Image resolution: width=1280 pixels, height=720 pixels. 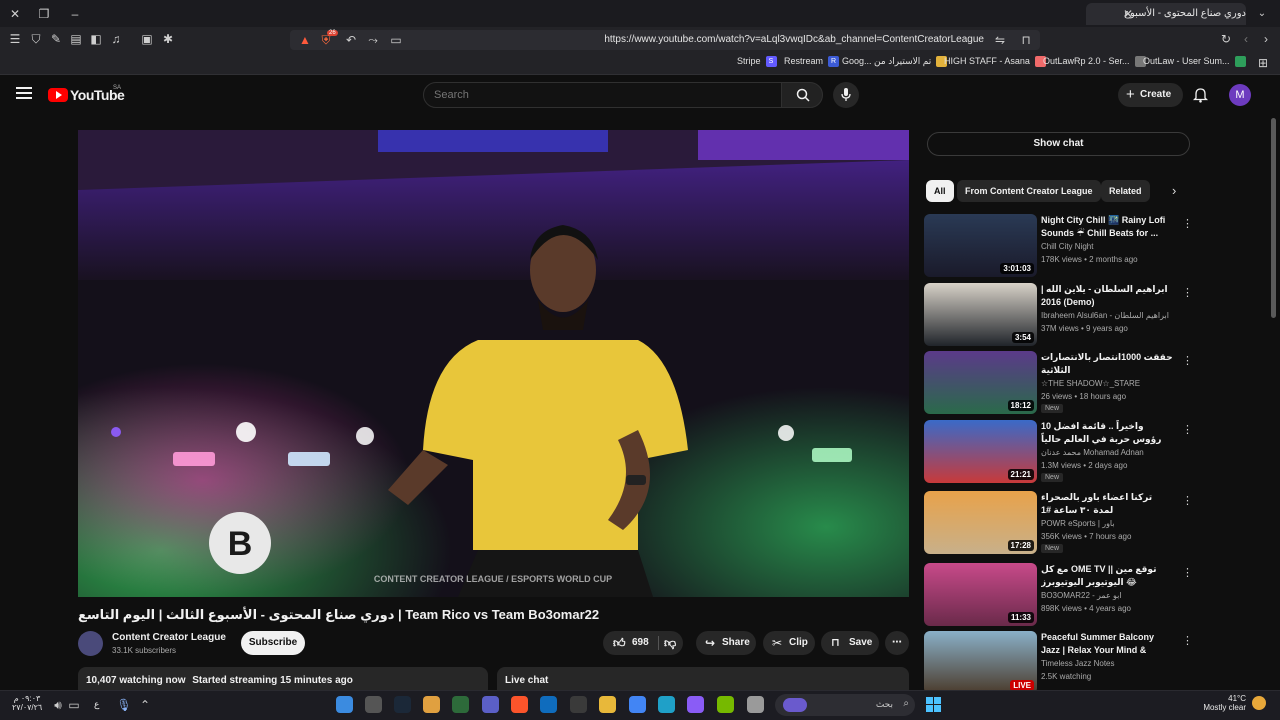 I want to click on taskbar-search: بحث ⌕, so click(x=845, y=705).